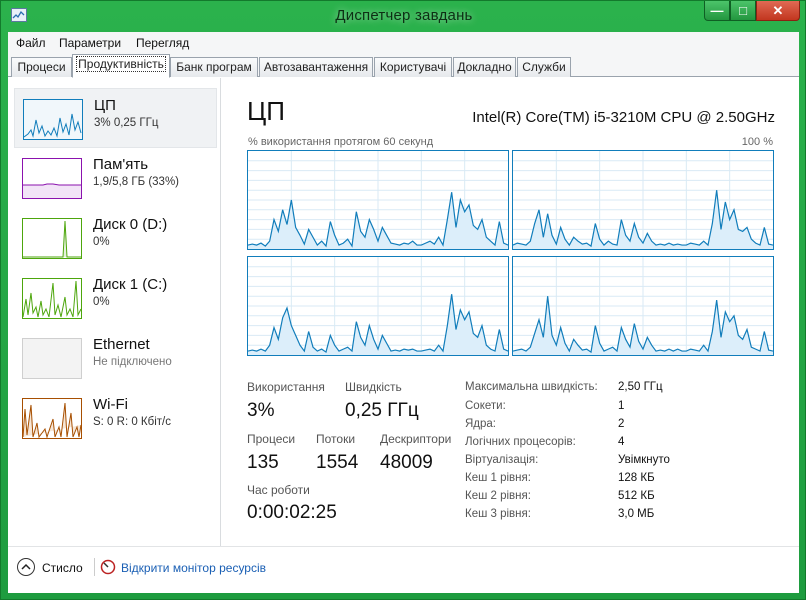 This screenshot has height=600, width=806. Describe the element at coordinates (498, 514) in the screenshot. I see `detail-label: Кеш 3 рівня:` at that location.